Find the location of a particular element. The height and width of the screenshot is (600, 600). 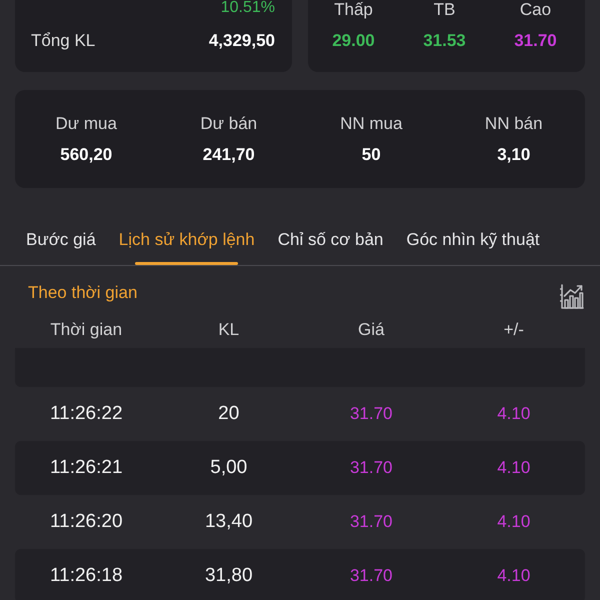

price-value: 29.00 is located at coordinates (353, 41).